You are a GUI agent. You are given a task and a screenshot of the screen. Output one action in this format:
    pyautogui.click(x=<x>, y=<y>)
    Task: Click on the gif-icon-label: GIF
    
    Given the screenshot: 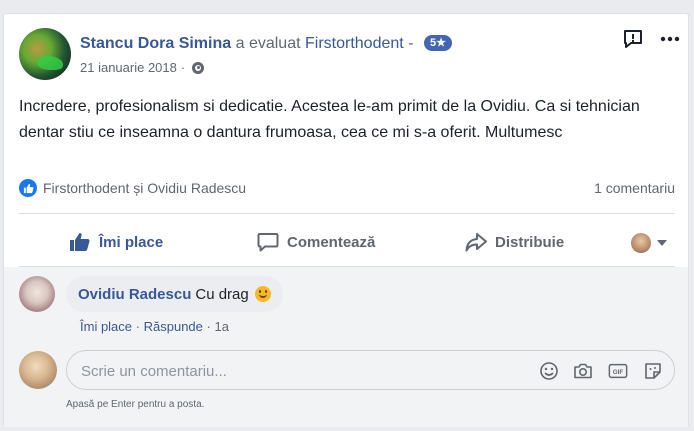 What is the action you would take?
    pyautogui.click(x=618, y=372)
    